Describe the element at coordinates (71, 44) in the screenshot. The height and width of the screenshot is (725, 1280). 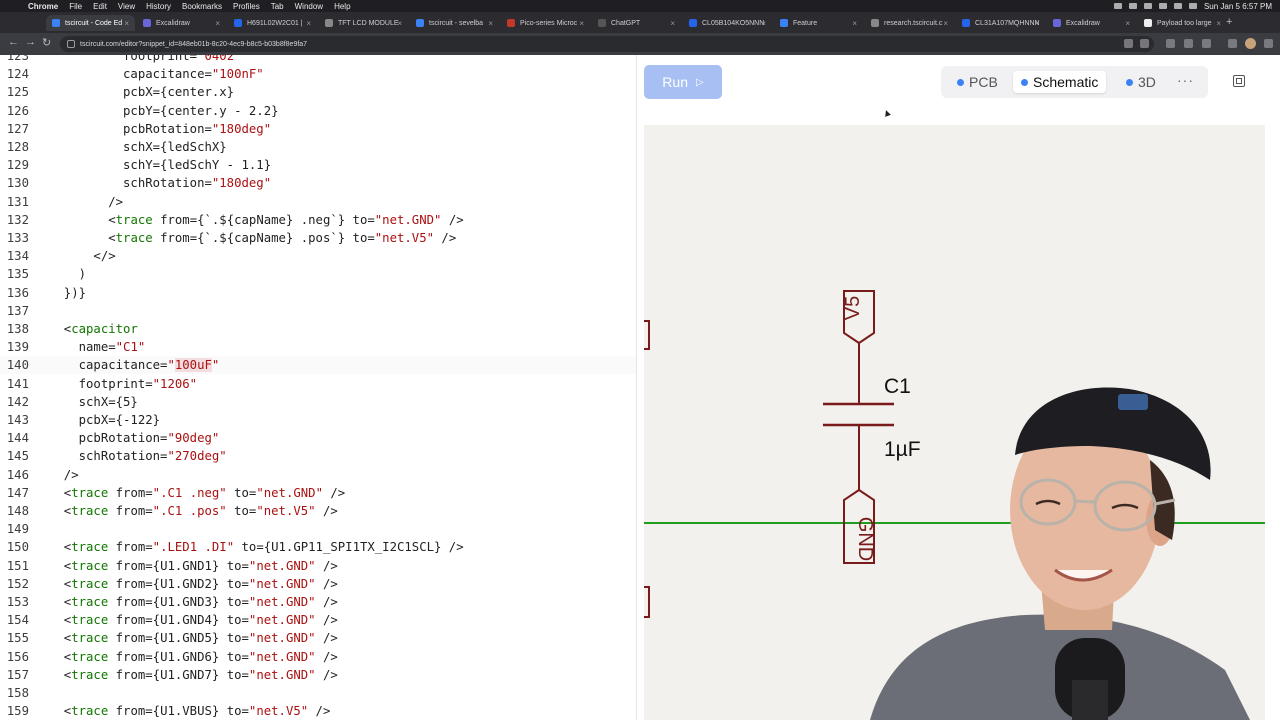
I see `site-info-icon` at that location.